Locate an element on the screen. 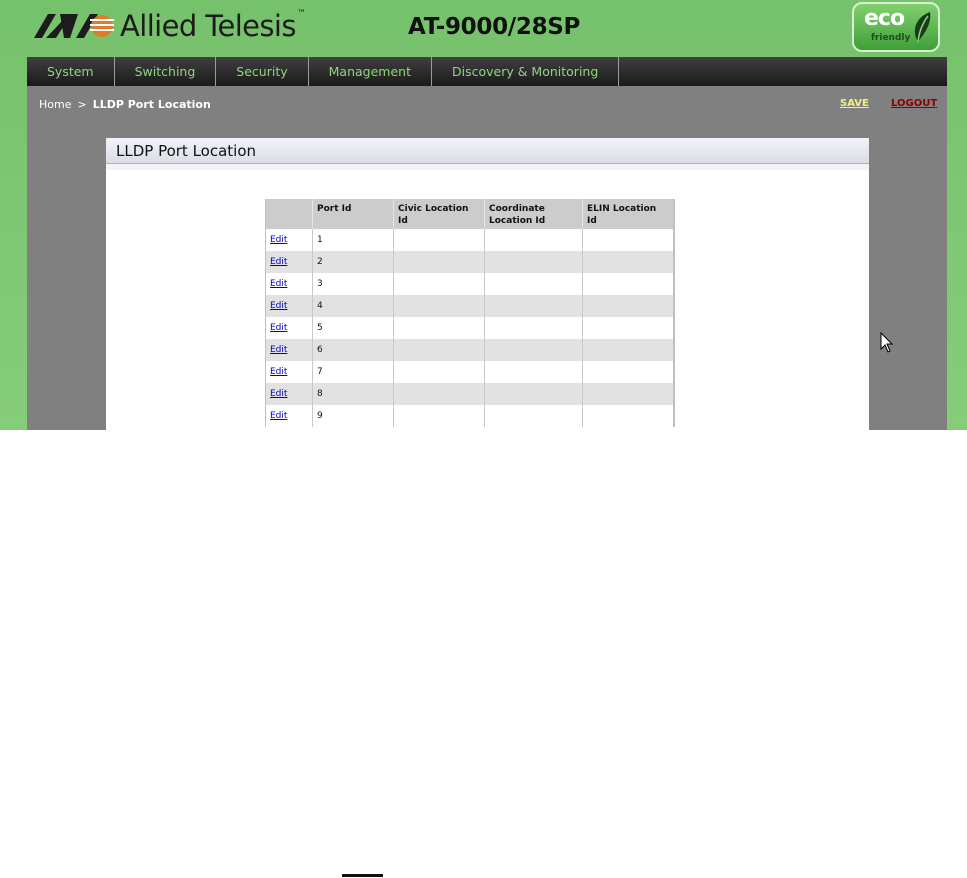  nav-switching: Switching is located at coordinates (166, 71).